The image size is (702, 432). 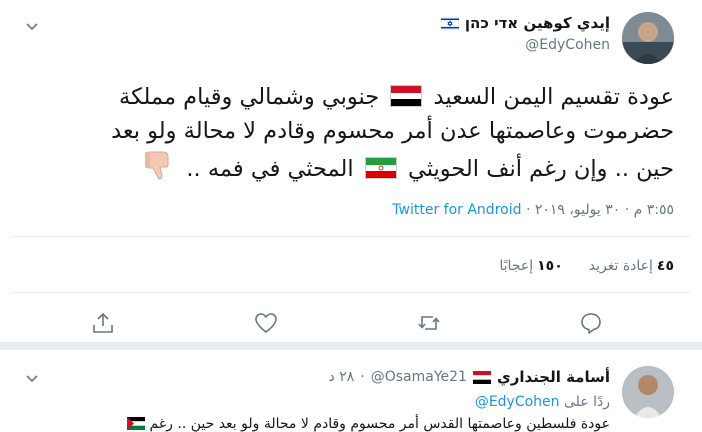 I want to click on reply-header: أسامة الجنداري @OsamaYe21 · ٢٨ د, so click(x=469, y=377).